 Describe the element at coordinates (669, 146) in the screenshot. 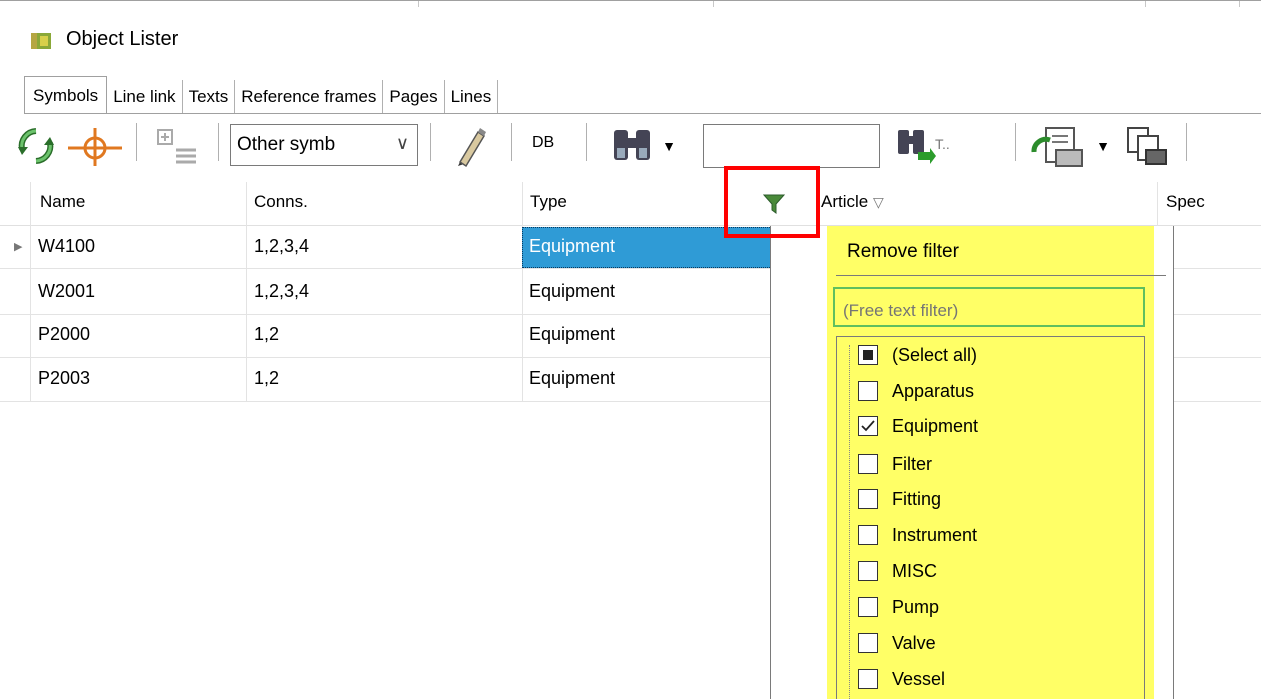

I see `find-dropdown-arrow-icon: ▼` at that location.